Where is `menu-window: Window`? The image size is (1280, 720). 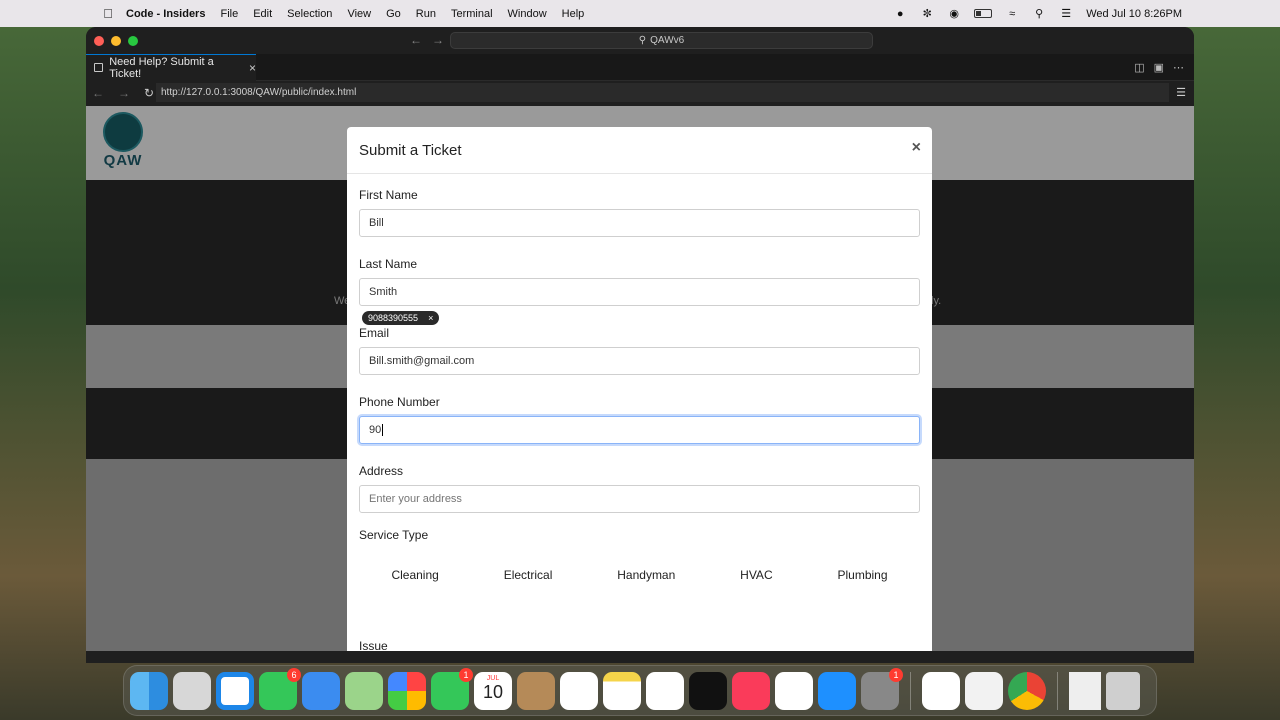 menu-window: Window is located at coordinates (527, 14).